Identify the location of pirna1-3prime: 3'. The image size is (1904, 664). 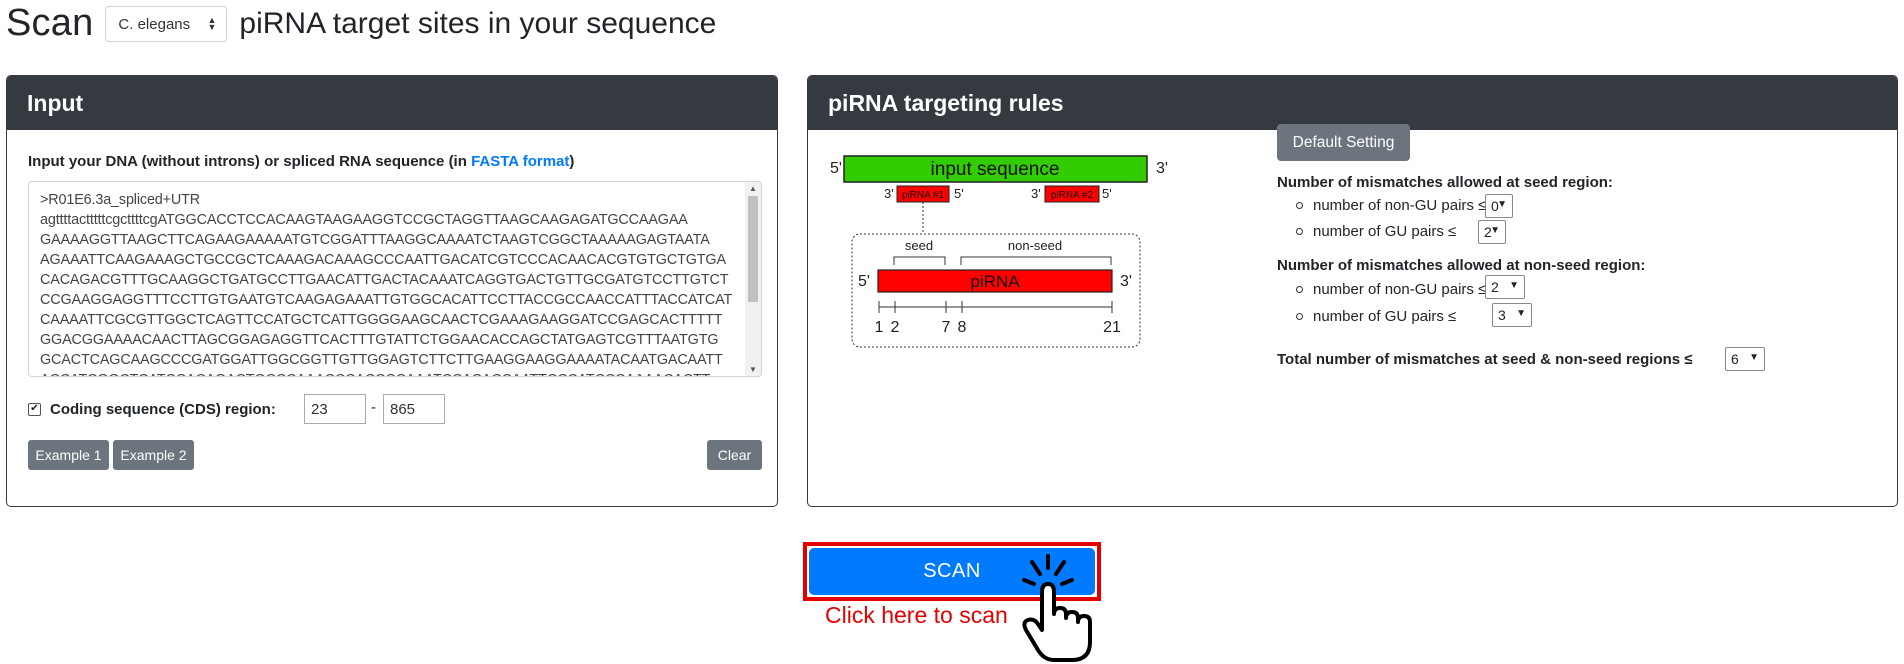
(889, 193).